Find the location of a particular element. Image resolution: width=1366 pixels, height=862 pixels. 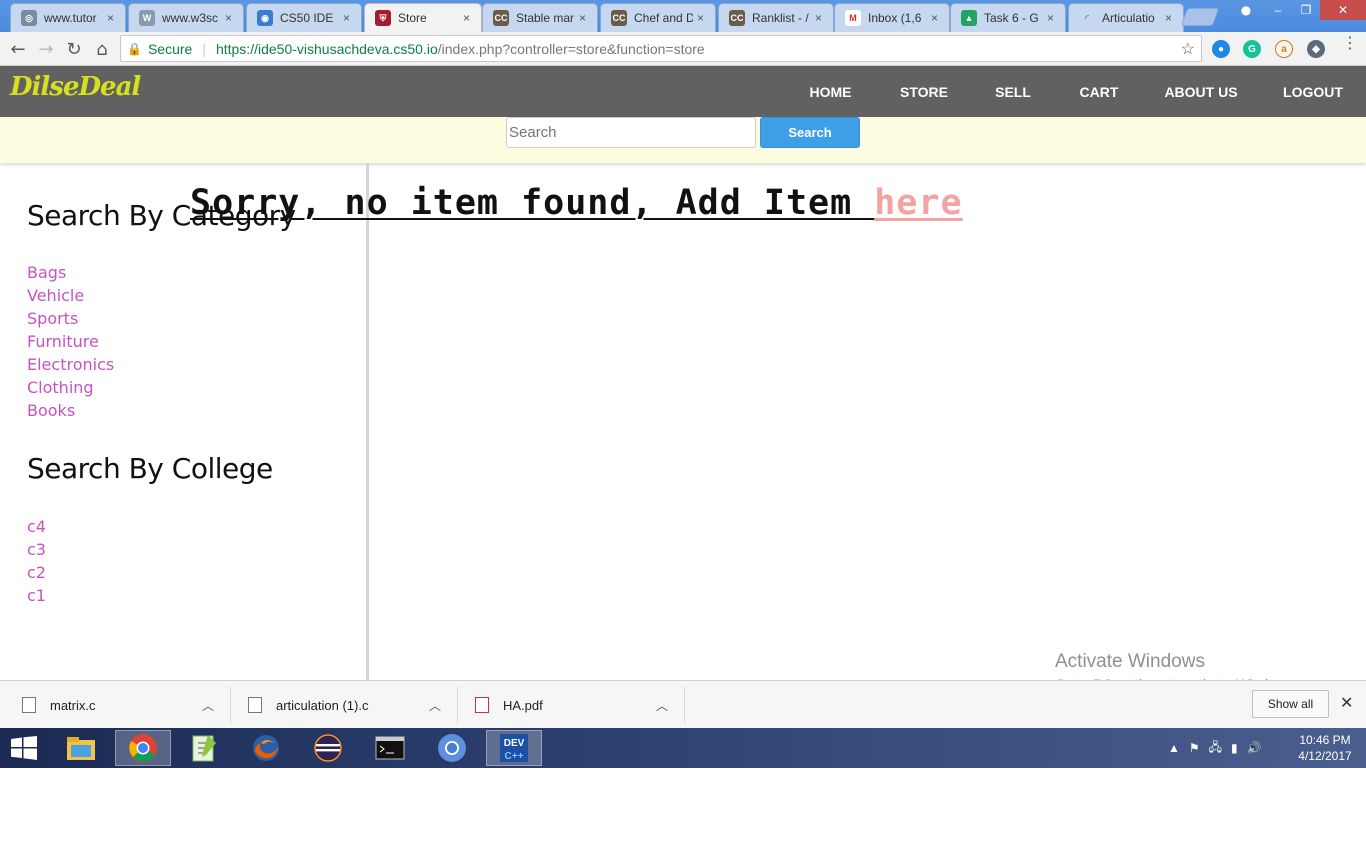

nav-sell: SELL is located at coordinates (1013, 91).